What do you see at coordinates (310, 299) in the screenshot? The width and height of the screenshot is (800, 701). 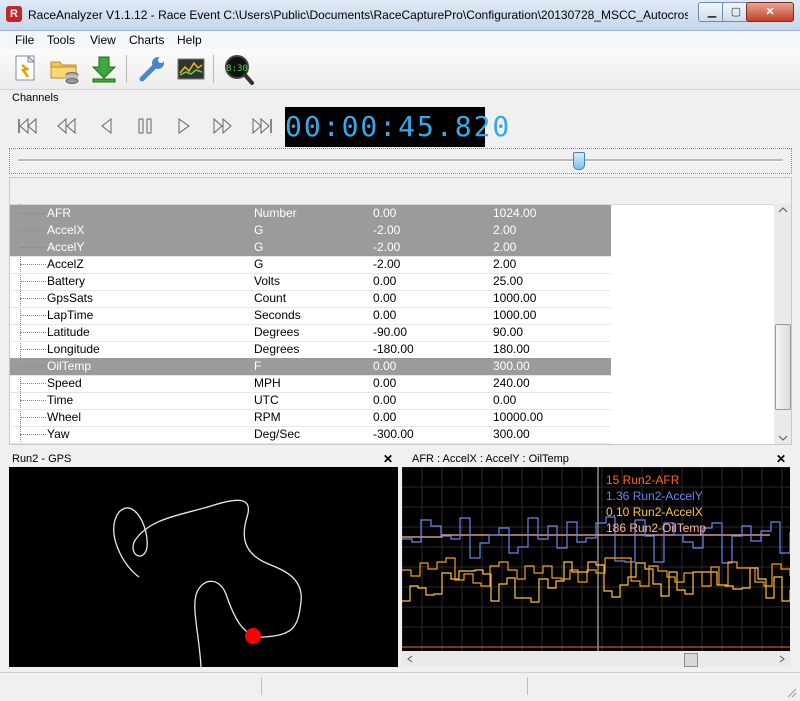 I see `channel-row: GpsSats Count 0.00 1000.00` at bounding box center [310, 299].